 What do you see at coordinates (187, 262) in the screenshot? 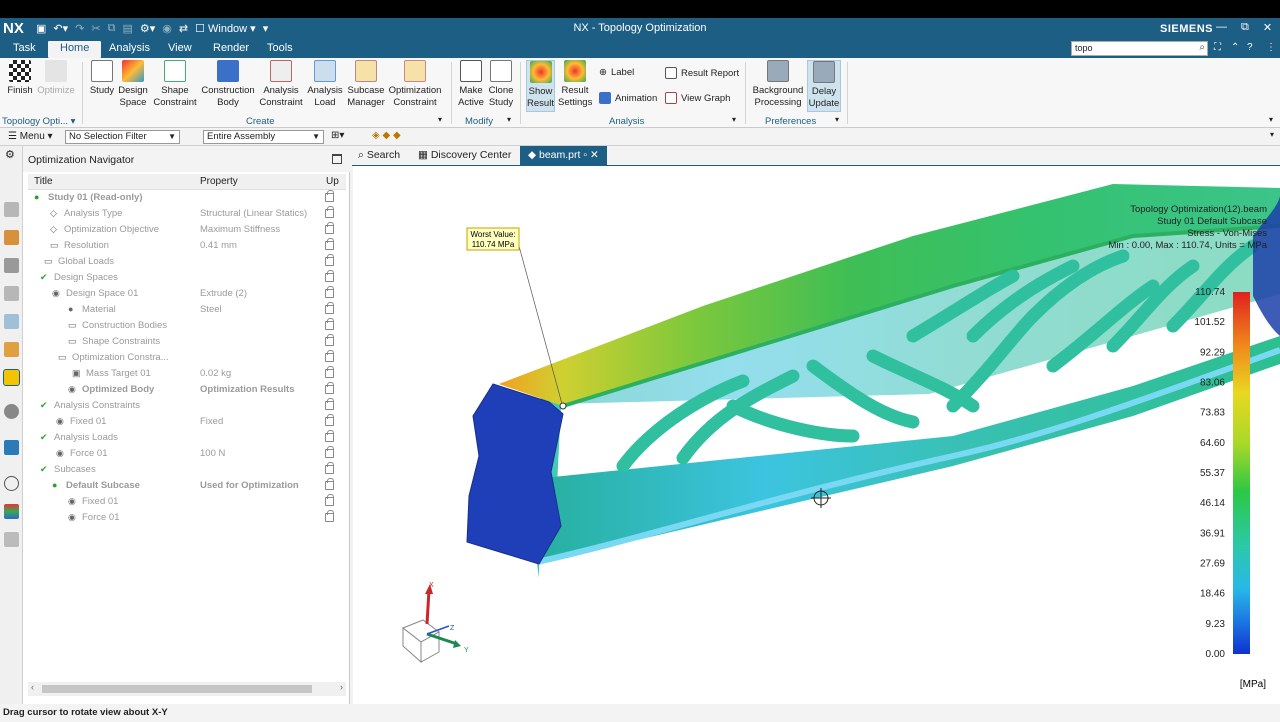
I see `navigator-row: ▭ Global Loads` at bounding box center [187, 262].